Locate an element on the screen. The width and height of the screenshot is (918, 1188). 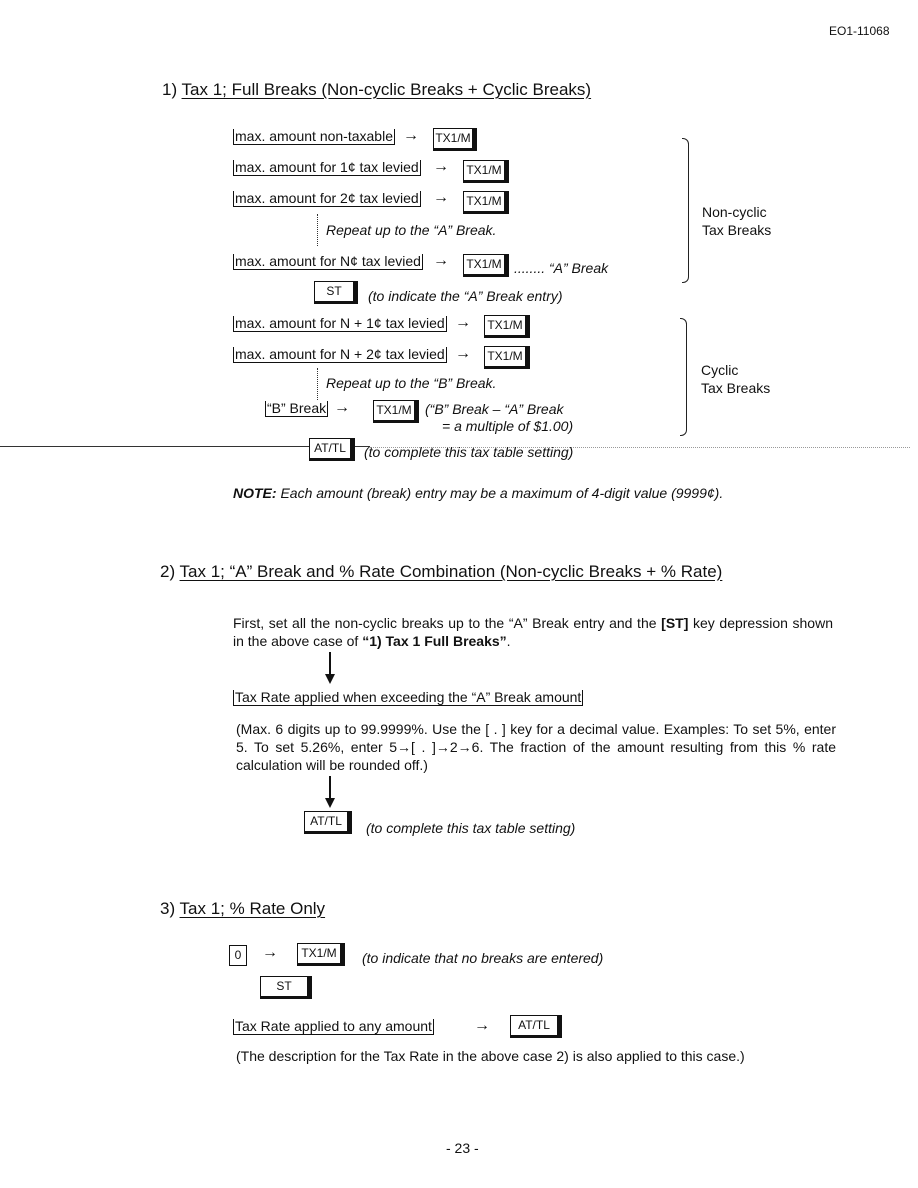
label-line: Cyclic is located at coordinates (720, 370).